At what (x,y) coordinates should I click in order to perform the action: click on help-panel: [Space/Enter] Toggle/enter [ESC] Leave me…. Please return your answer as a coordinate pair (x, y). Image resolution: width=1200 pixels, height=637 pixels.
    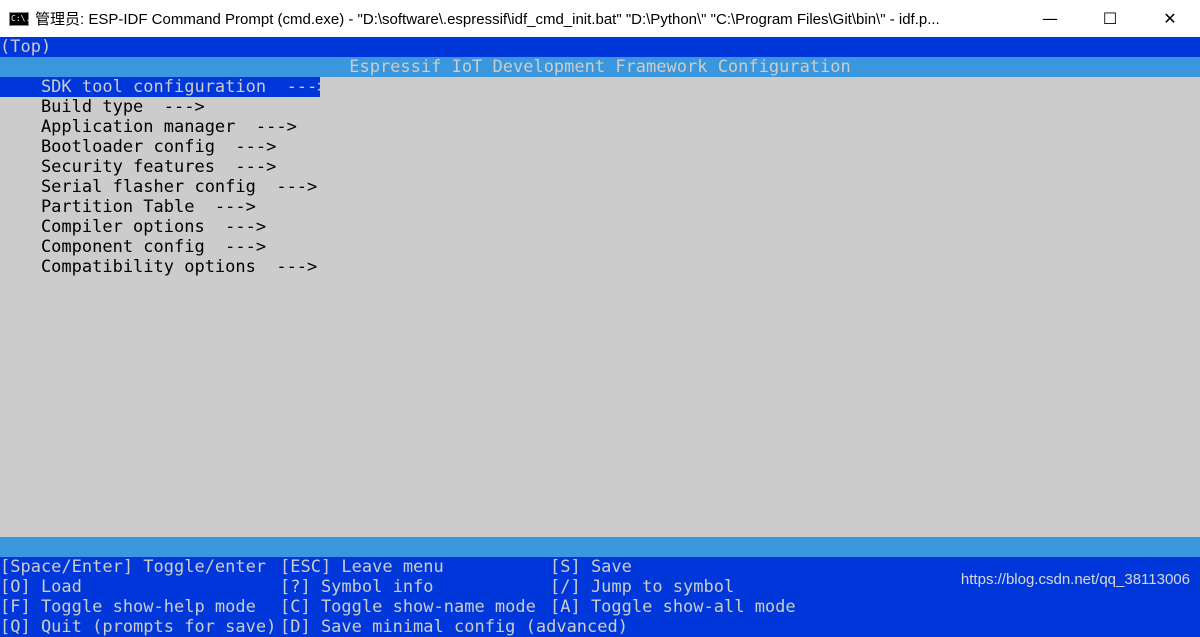
    Looking at the image, I should click on (600, 597).